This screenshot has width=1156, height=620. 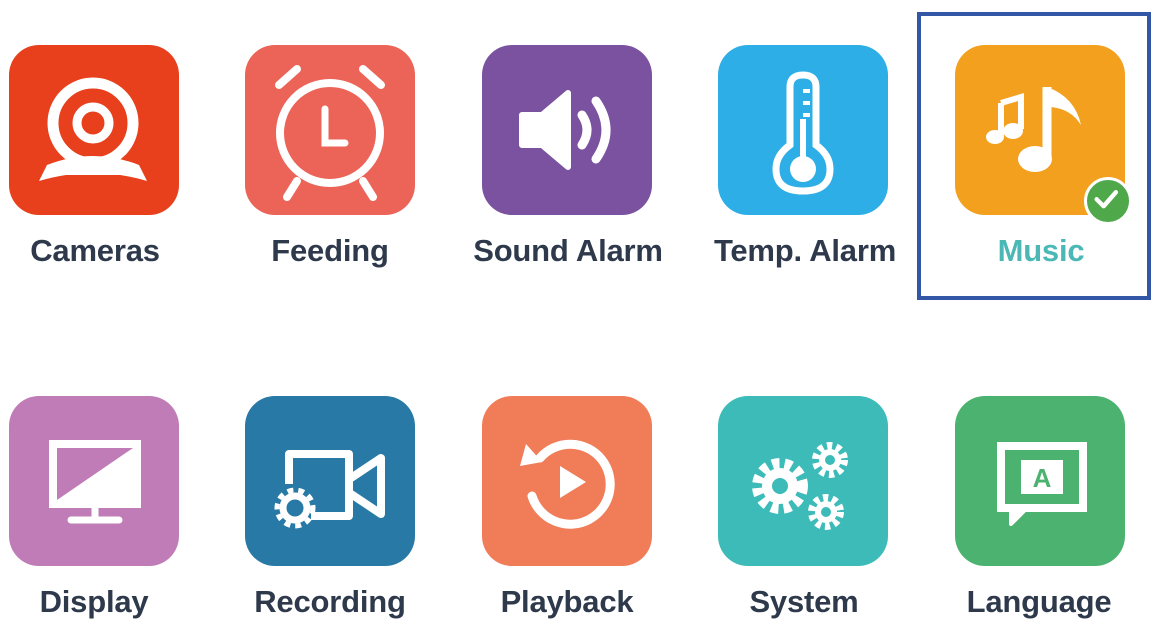 I want to click on camera-icon, so click(x=93, y=129).